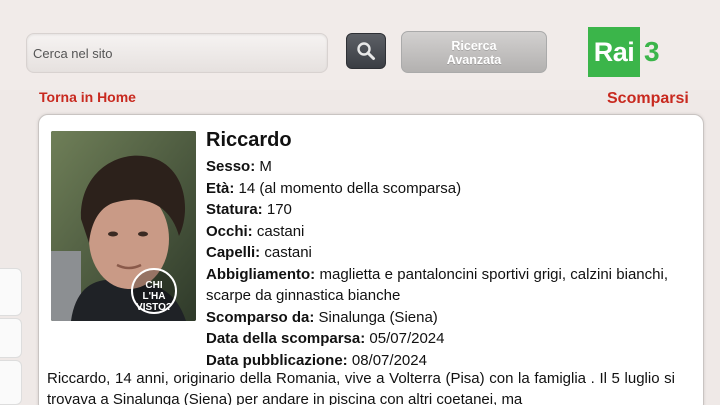 The image size is (720, 405). I want to click on field-value: 05/07/2024, so click(407, 338).